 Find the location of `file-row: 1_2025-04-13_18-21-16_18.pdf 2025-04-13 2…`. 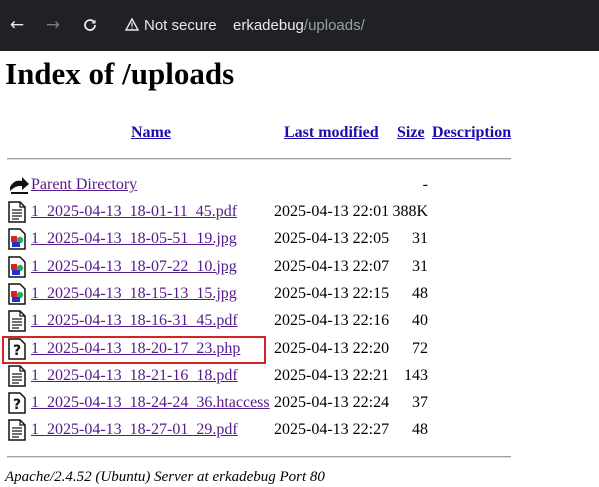

file-row: 1_2025-04-13_18-21-16_18.pdf 2025-04-13 2… is located at coordinates (299, 377).